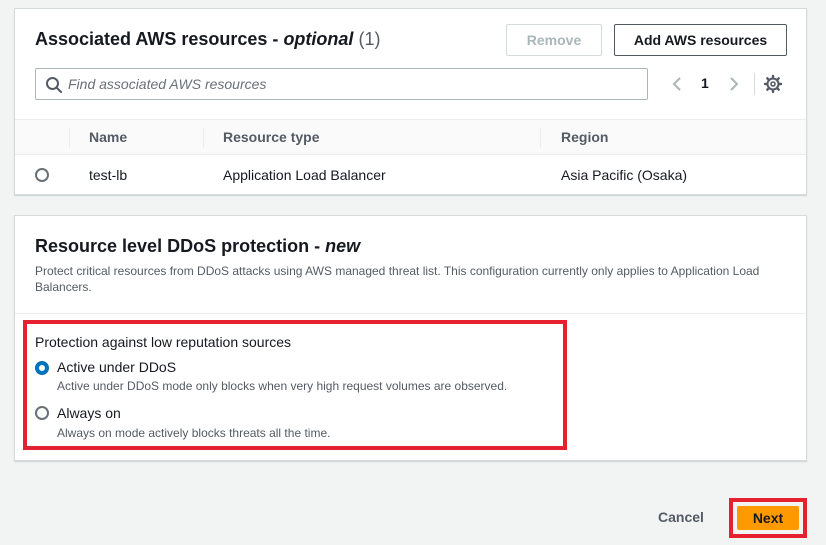 The width and height of the screenshot is (826, 545). I want to click on option-label-active-under-ddos: Active under DDoS, so click(116, 367).